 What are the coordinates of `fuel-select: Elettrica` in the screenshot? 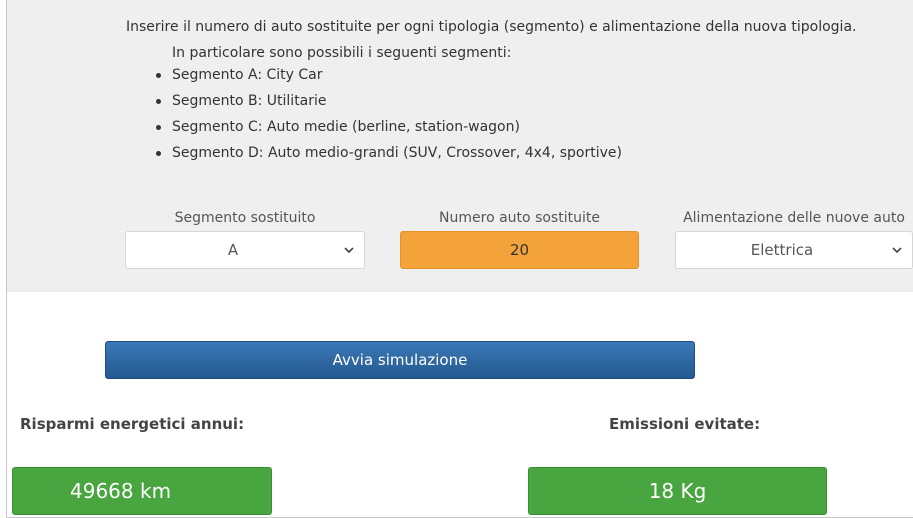 It's located at (794, 250).